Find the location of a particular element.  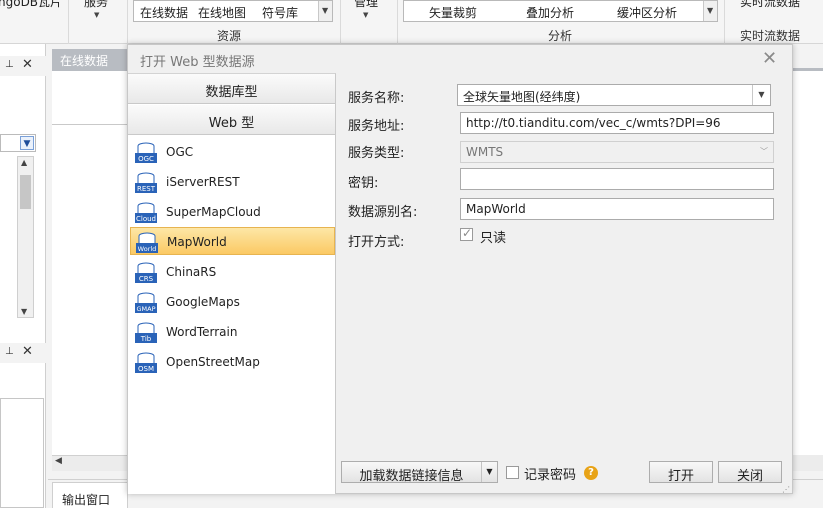

gallery-item-online-data: 在线数据 is located at coordinates (164, 12).